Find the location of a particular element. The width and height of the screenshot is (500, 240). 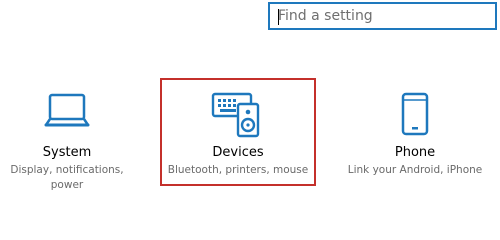

phone-icon is located at coordinates (415, 114).